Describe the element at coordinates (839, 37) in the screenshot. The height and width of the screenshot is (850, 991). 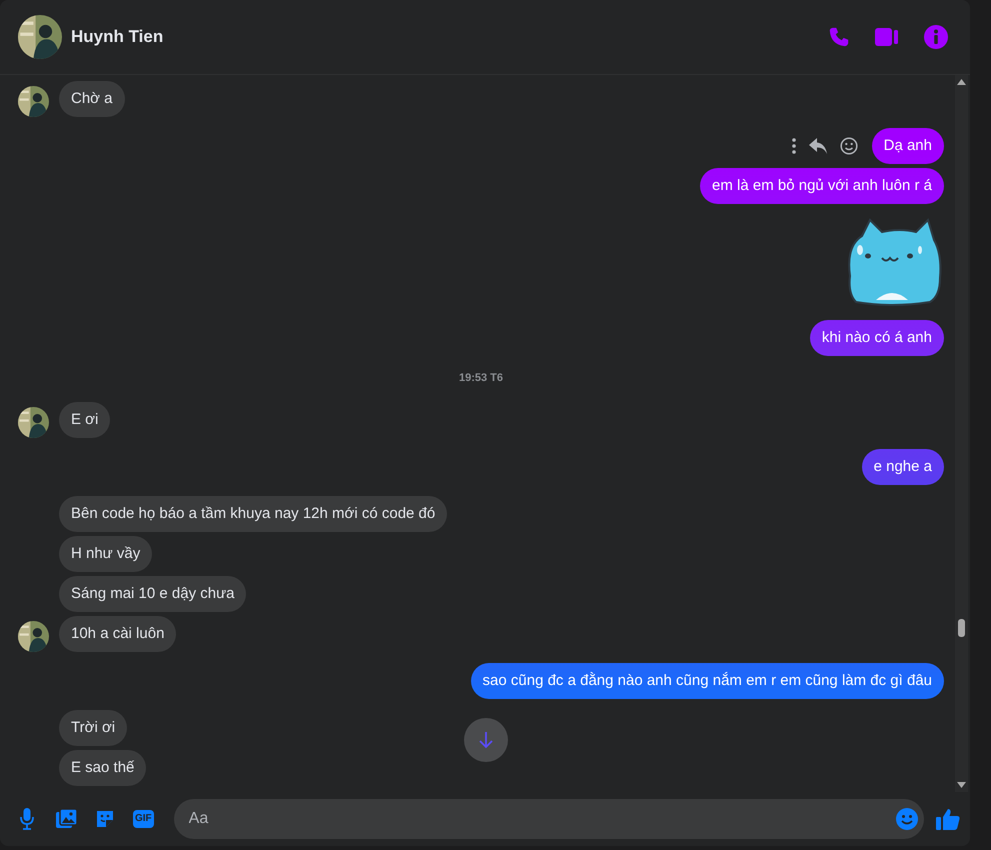
I see `phone-icon` at that location.